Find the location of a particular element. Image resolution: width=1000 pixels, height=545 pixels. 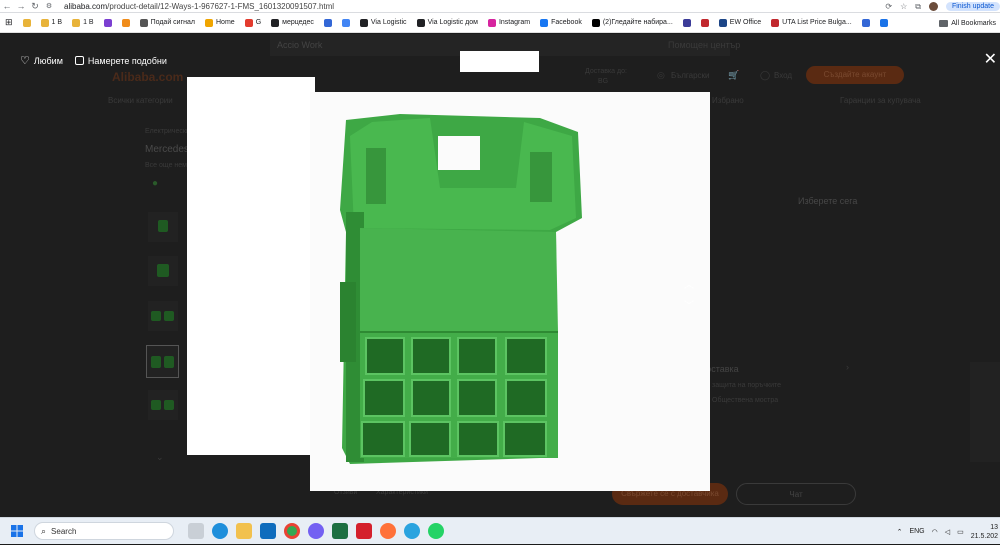

bookmark-item: Facebook is located at coordinates (561, 22).